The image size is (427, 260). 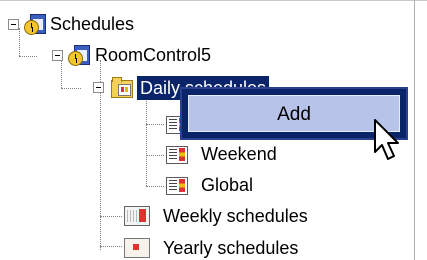 I want to click on tree-item-weekend: Weekend, so click(x=239, y=154).